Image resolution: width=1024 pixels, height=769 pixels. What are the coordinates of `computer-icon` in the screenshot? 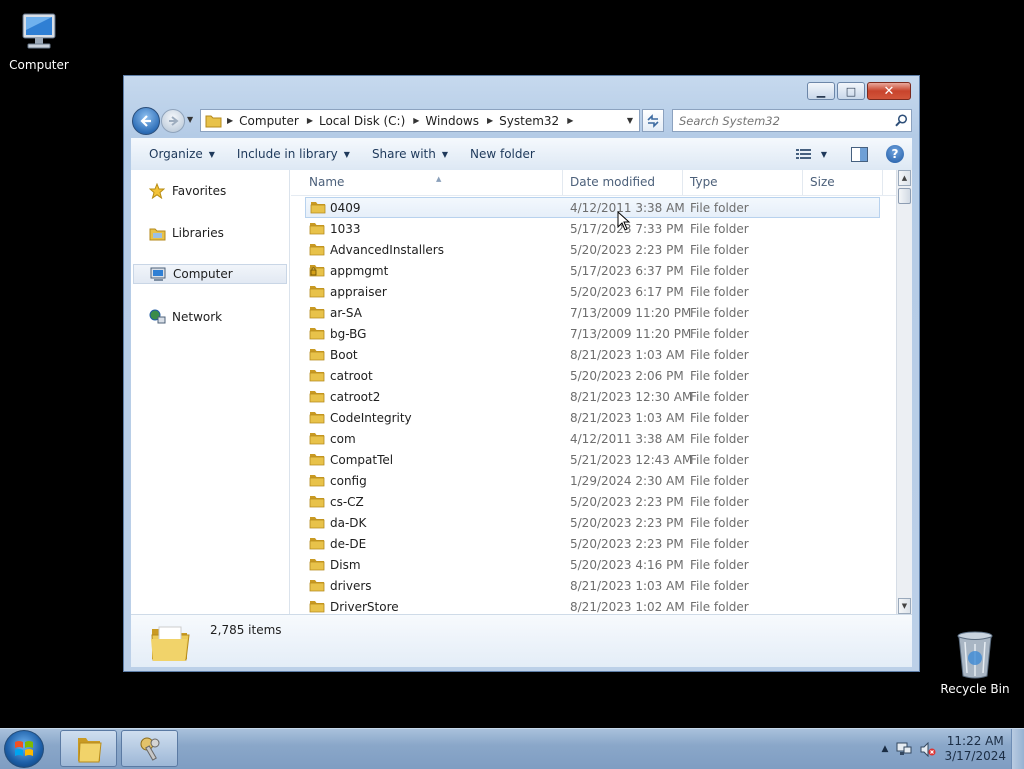 It's located at (39, 31).